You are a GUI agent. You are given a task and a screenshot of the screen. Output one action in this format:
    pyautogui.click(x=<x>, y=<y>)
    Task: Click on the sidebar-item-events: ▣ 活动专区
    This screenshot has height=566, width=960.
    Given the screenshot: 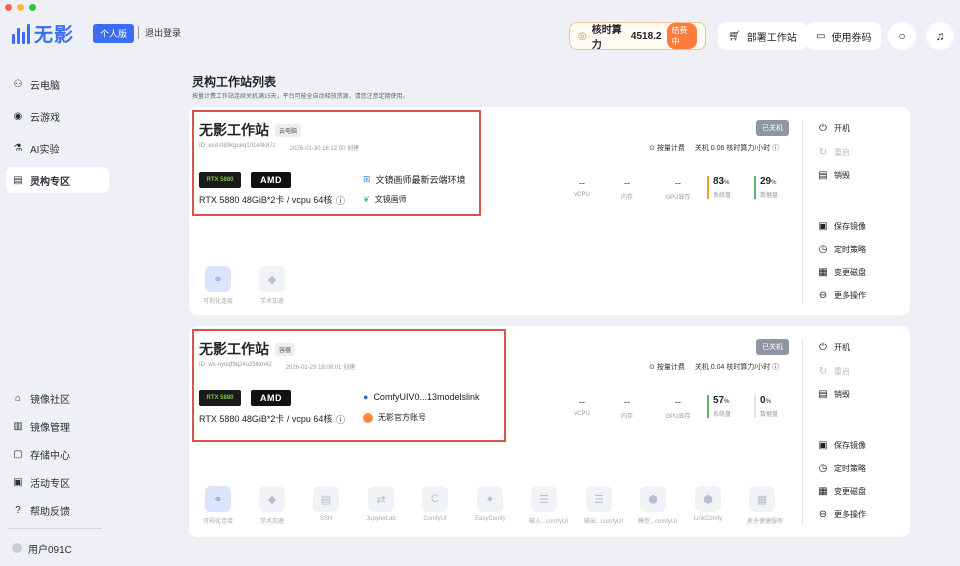 What is the action you would take?
    pyautogui.click(x=57, y=482)
    